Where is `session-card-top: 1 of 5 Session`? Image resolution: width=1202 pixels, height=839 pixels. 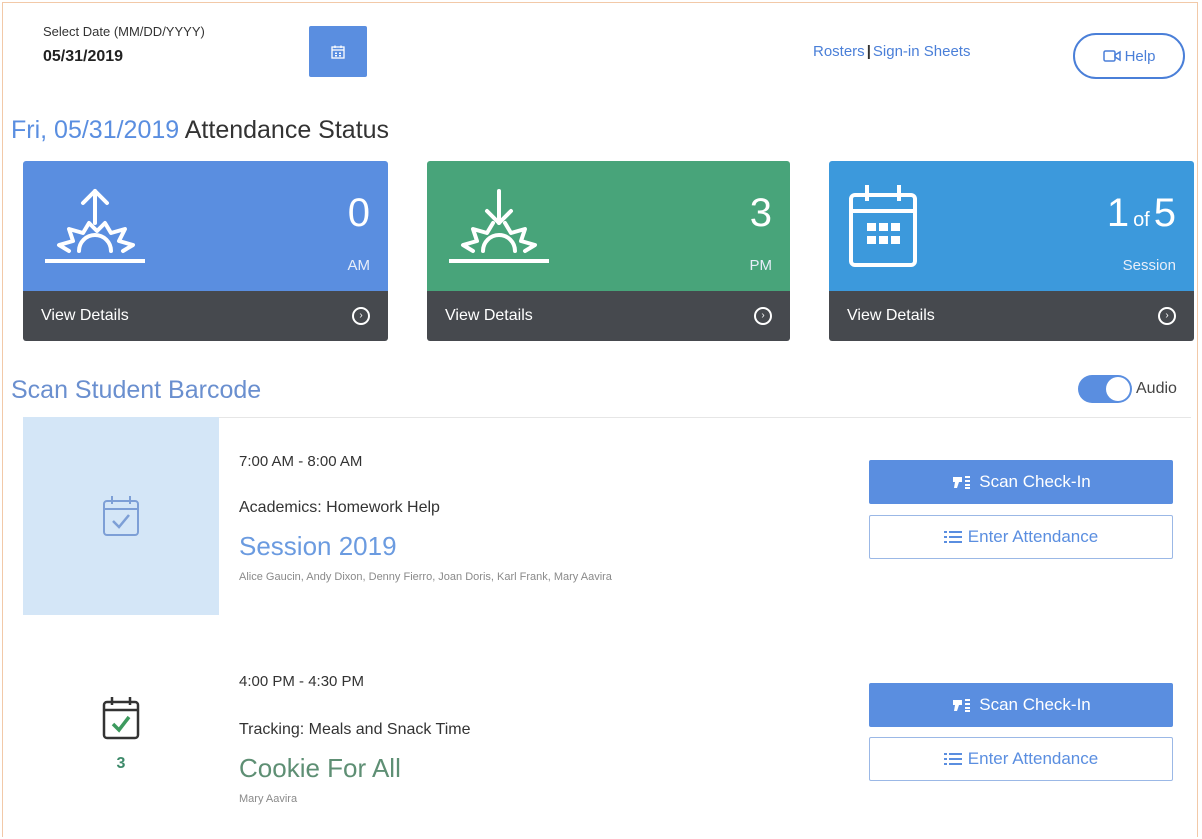
session-card-top: 1 of 5 Session is located at coordinates (1011, 226).